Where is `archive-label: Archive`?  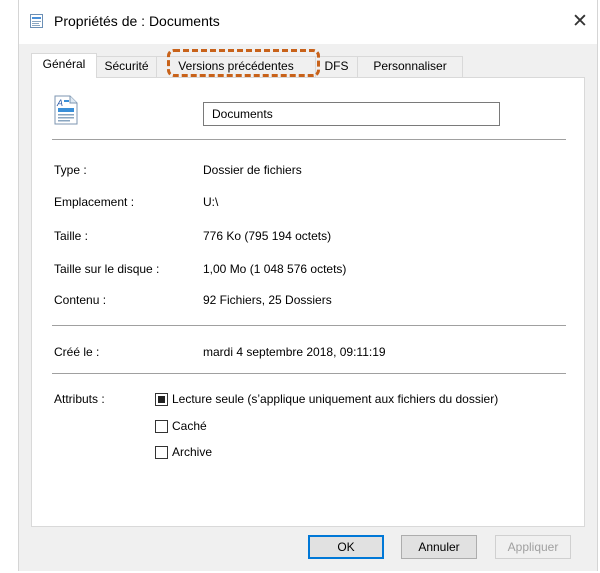
archive-label: Archive is located at coordinates (192, 452).